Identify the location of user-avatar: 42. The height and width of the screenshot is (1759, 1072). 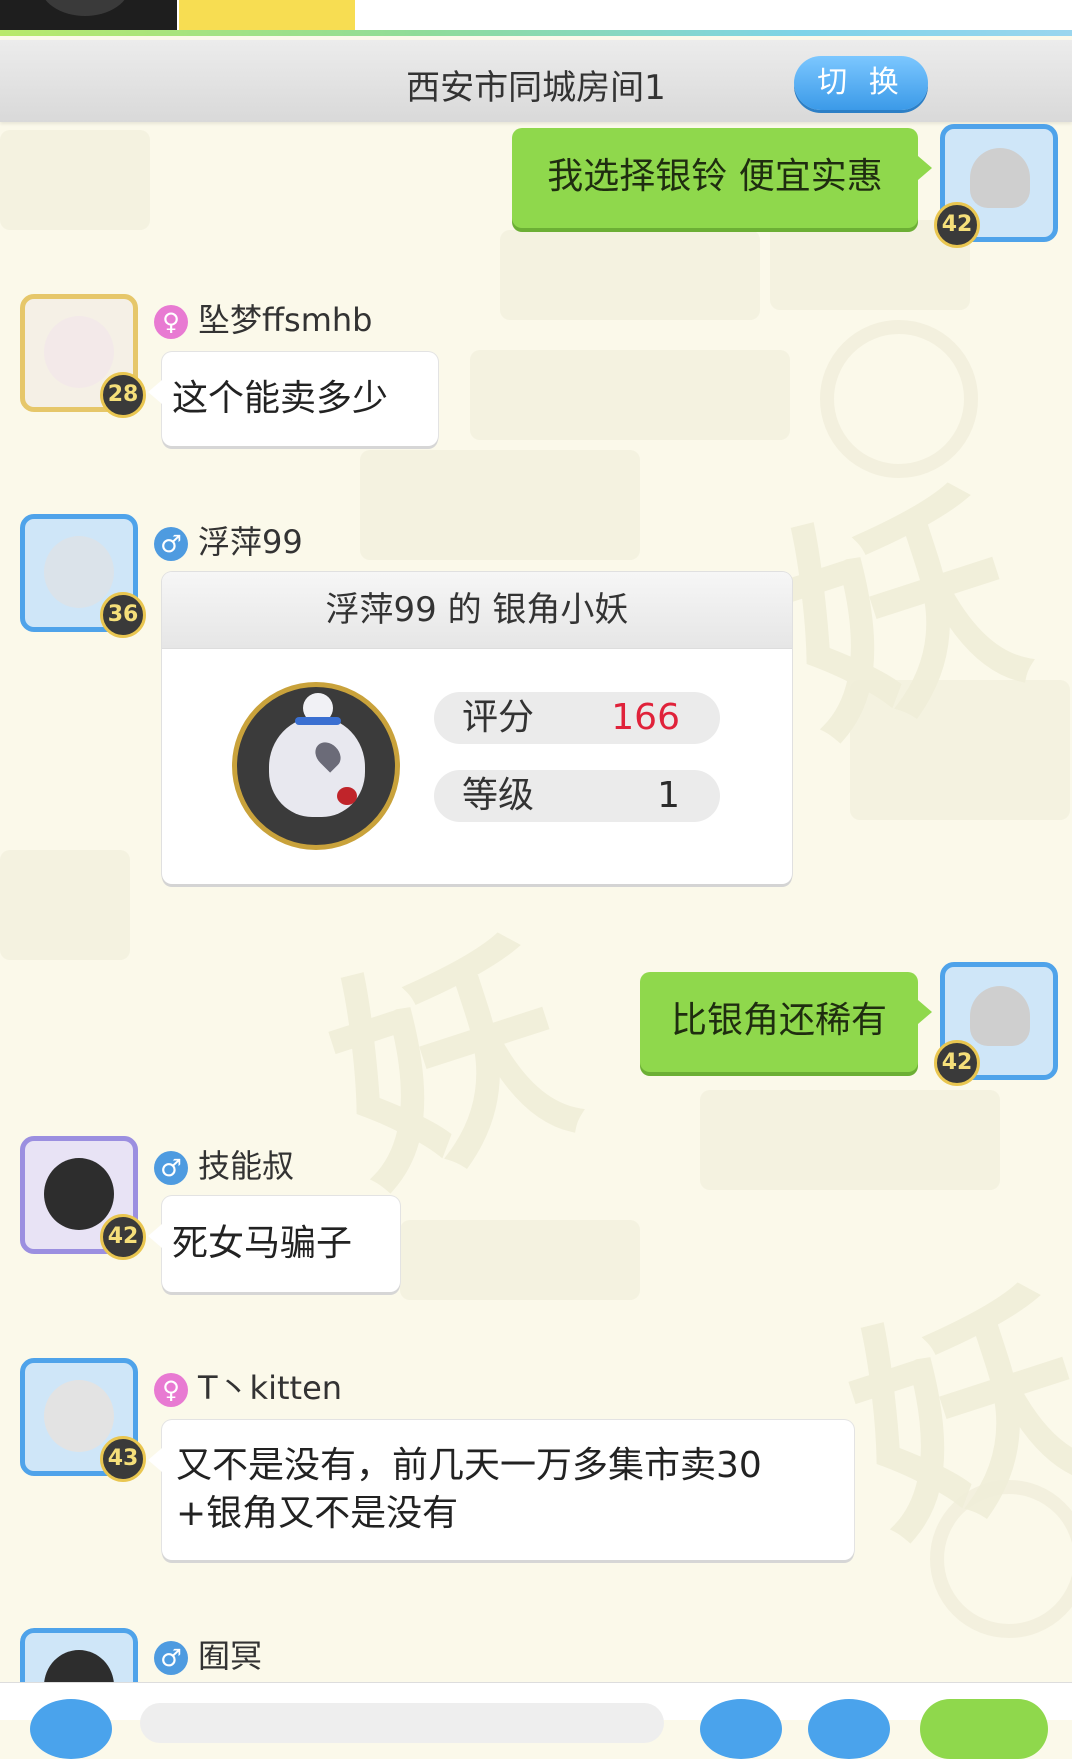
(83, 1198).